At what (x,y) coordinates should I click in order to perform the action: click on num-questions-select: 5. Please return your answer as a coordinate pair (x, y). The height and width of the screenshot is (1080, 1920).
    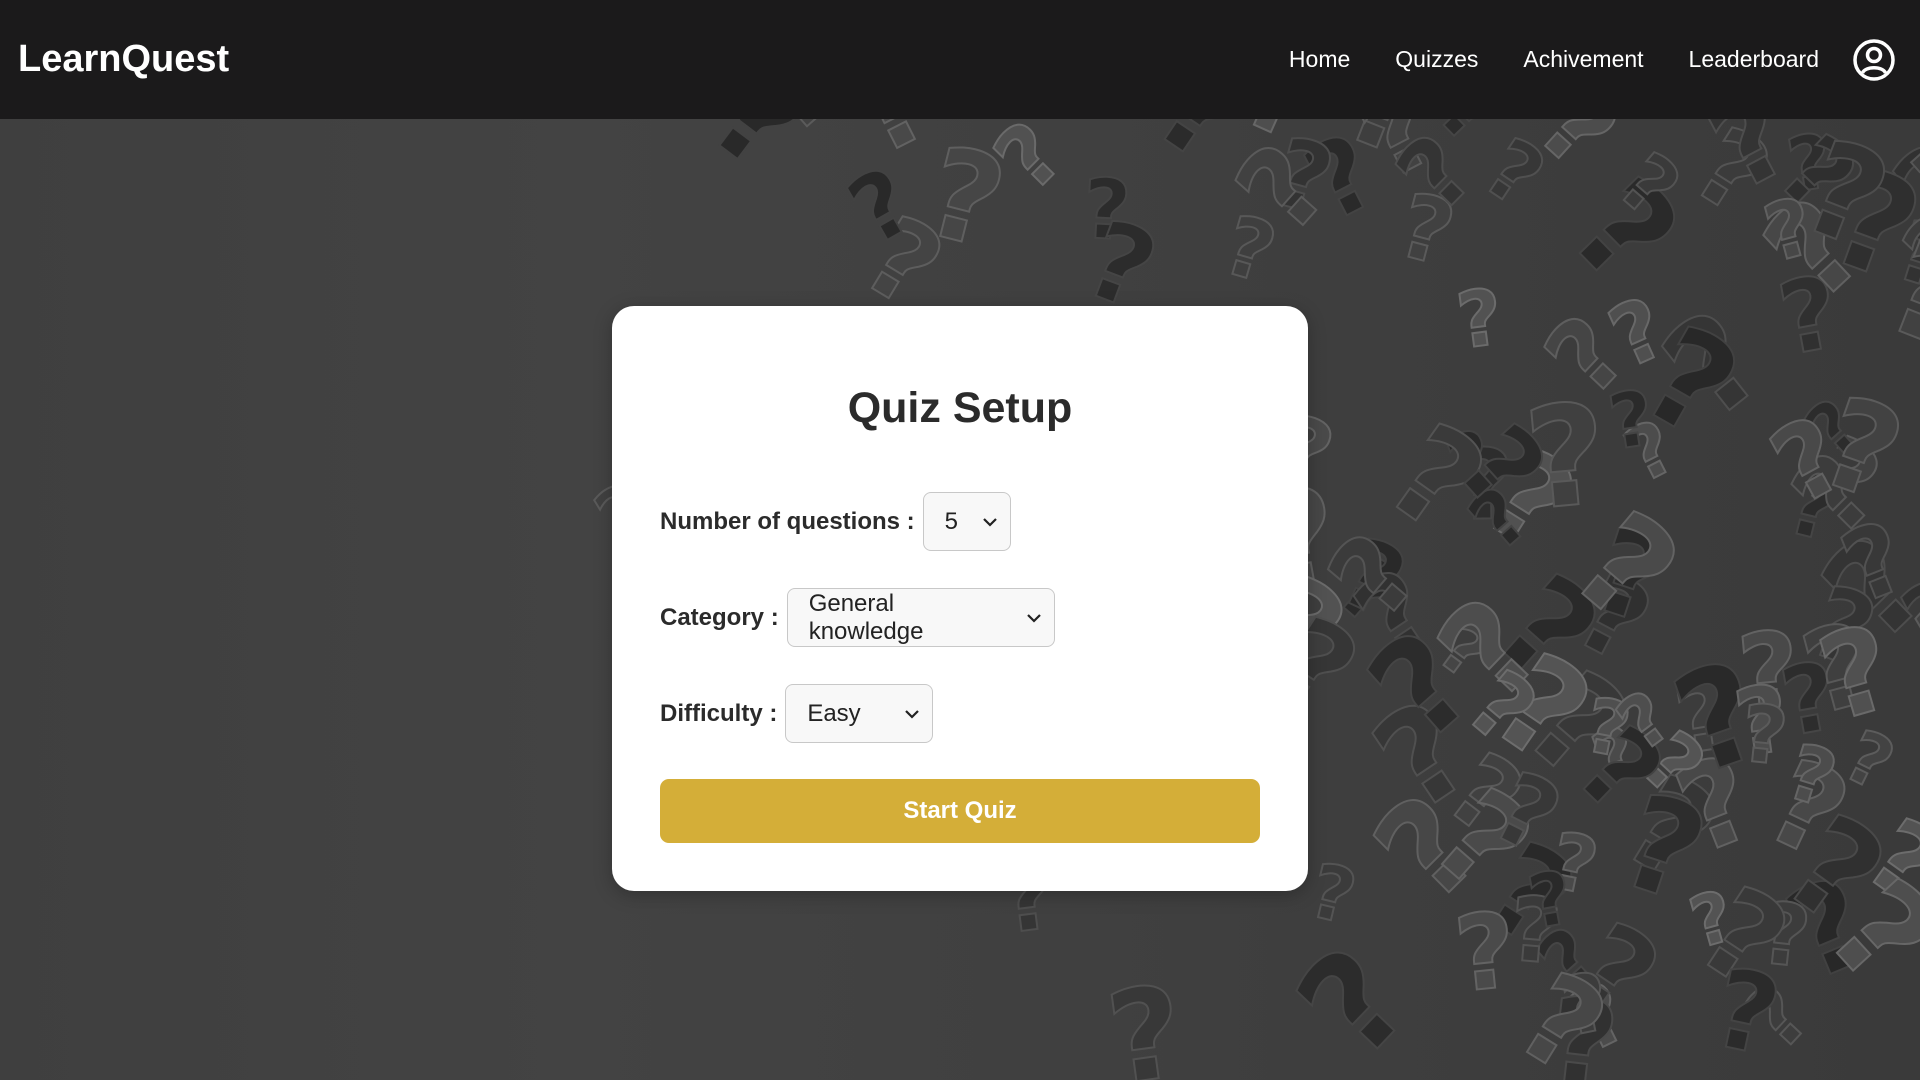
    Looking at the image, I should click on (966, 521).